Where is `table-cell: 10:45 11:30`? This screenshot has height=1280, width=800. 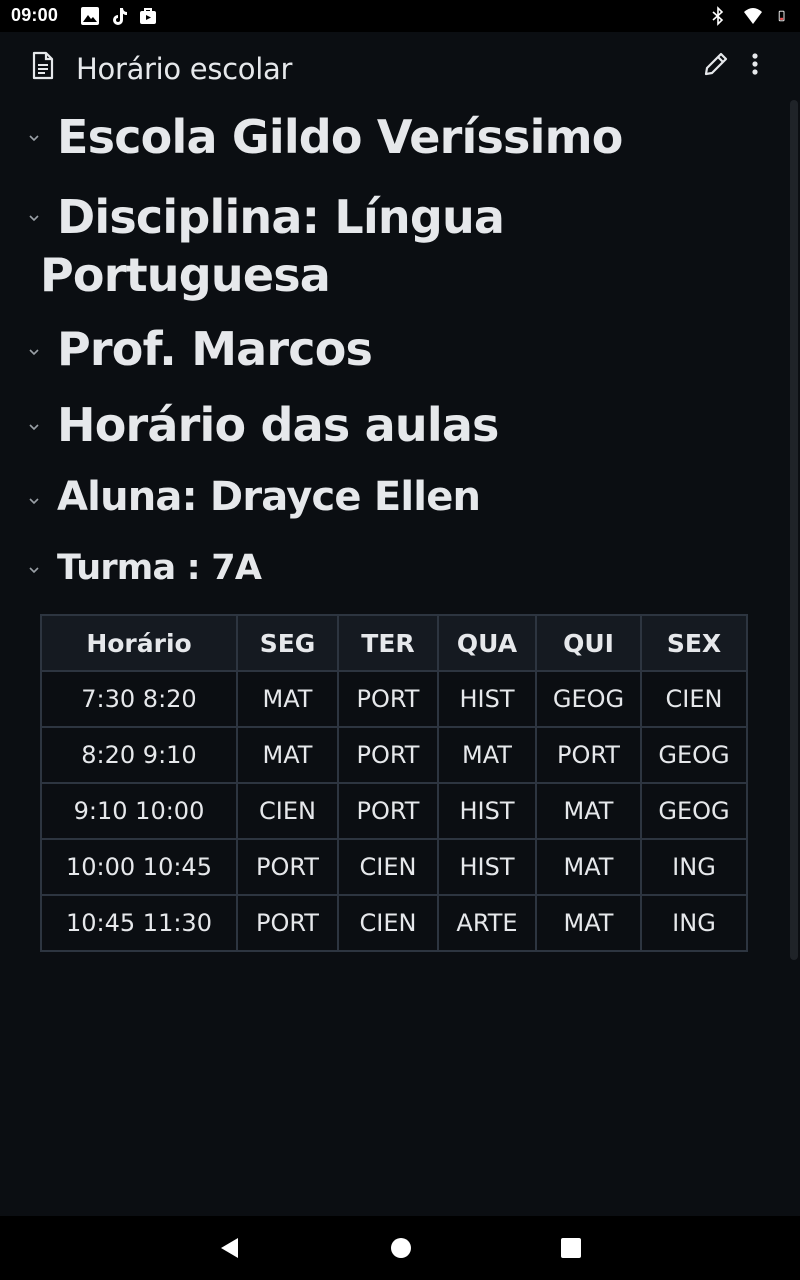
table-cell: 10:45 11:30 is located at coordinates (139, 923).